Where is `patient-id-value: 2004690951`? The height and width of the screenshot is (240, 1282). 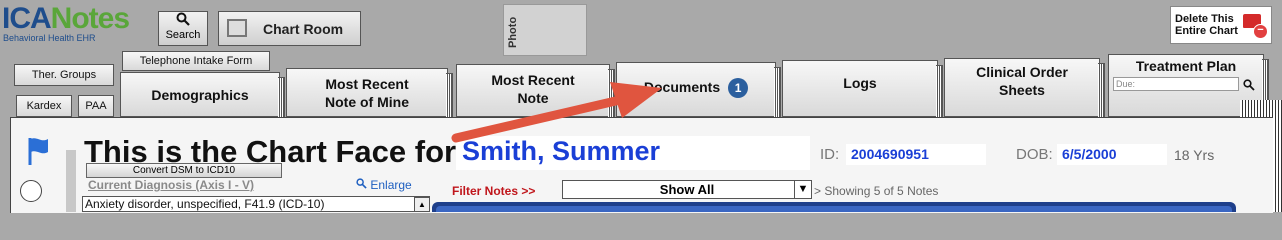 patient-id-value: 2004690951 is located at coordinates (890, 154).